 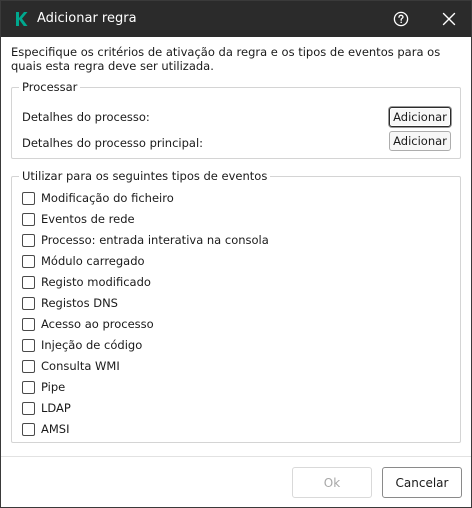 I want to click on event-network: Eventos de rede, so click(x=78, y=219).